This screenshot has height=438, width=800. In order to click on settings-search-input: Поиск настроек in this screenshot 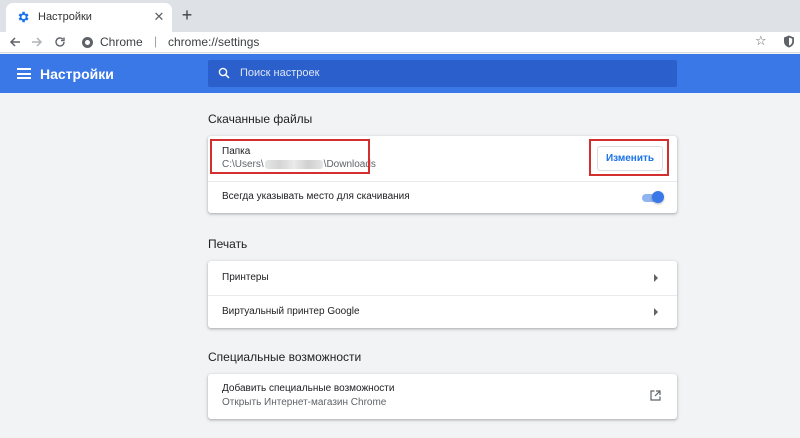, I will do `click(442, 73)`.